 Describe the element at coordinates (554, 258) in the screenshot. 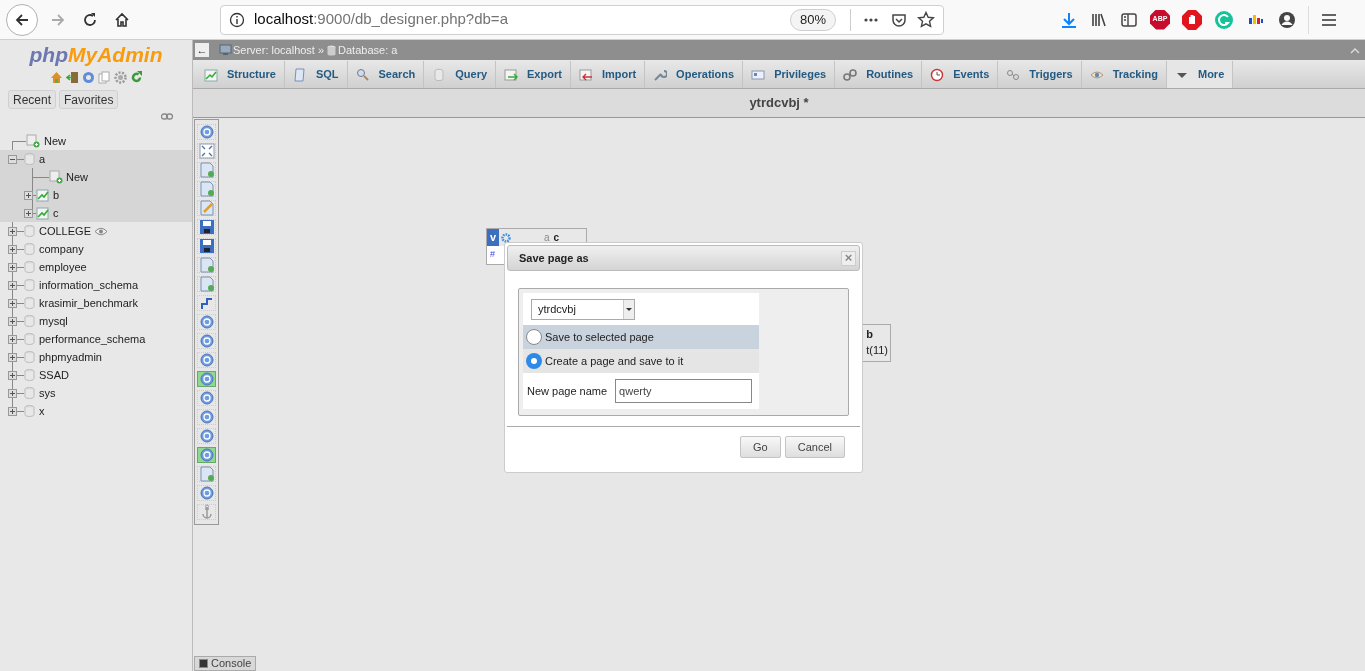

I see `dialog-title: Save page as` at that location.